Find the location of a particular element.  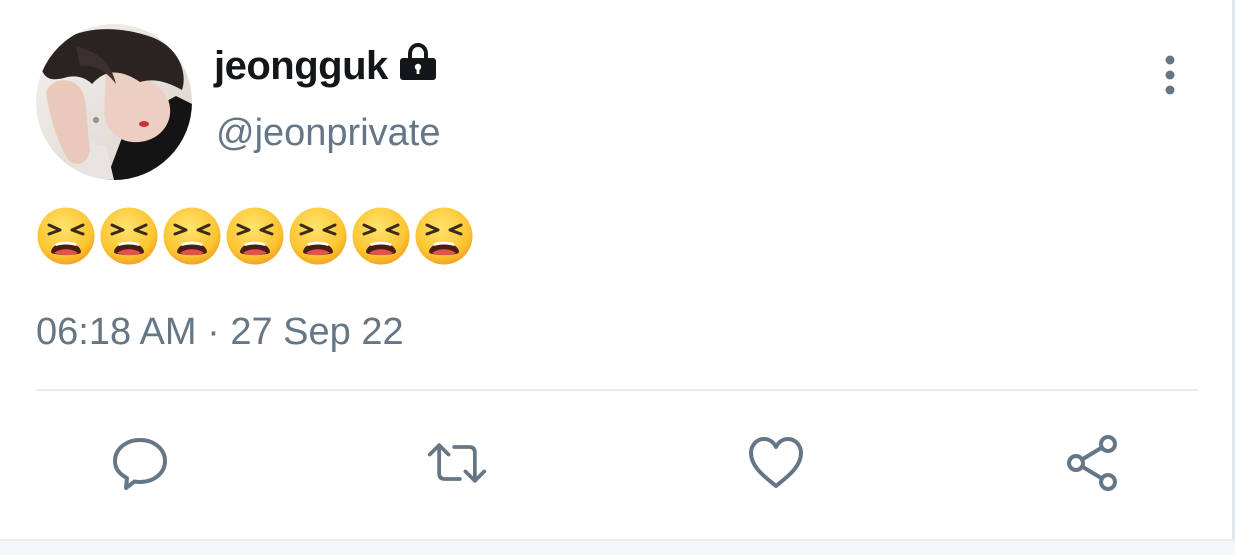

tweet-content is located at coordinates (255, 236).